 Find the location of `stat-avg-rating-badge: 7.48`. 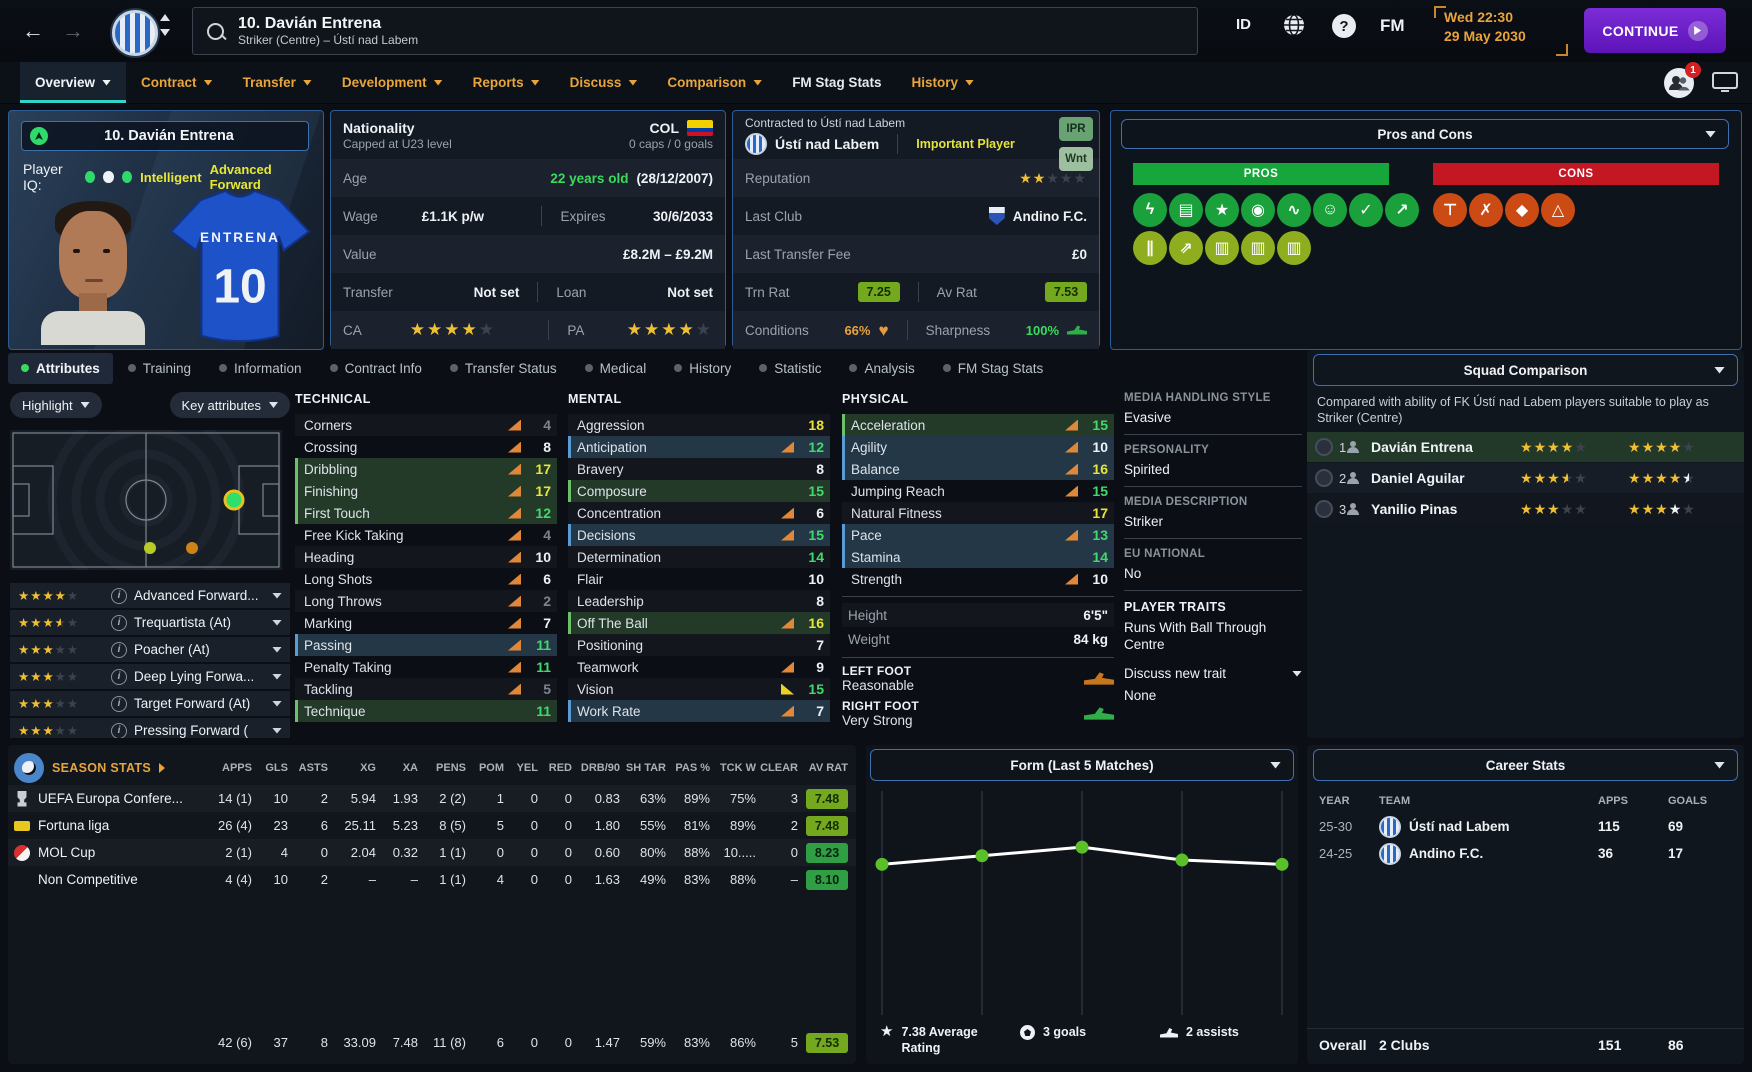

stat-avg-rating-badge: 7.48 is located at coordinates (827, 798).